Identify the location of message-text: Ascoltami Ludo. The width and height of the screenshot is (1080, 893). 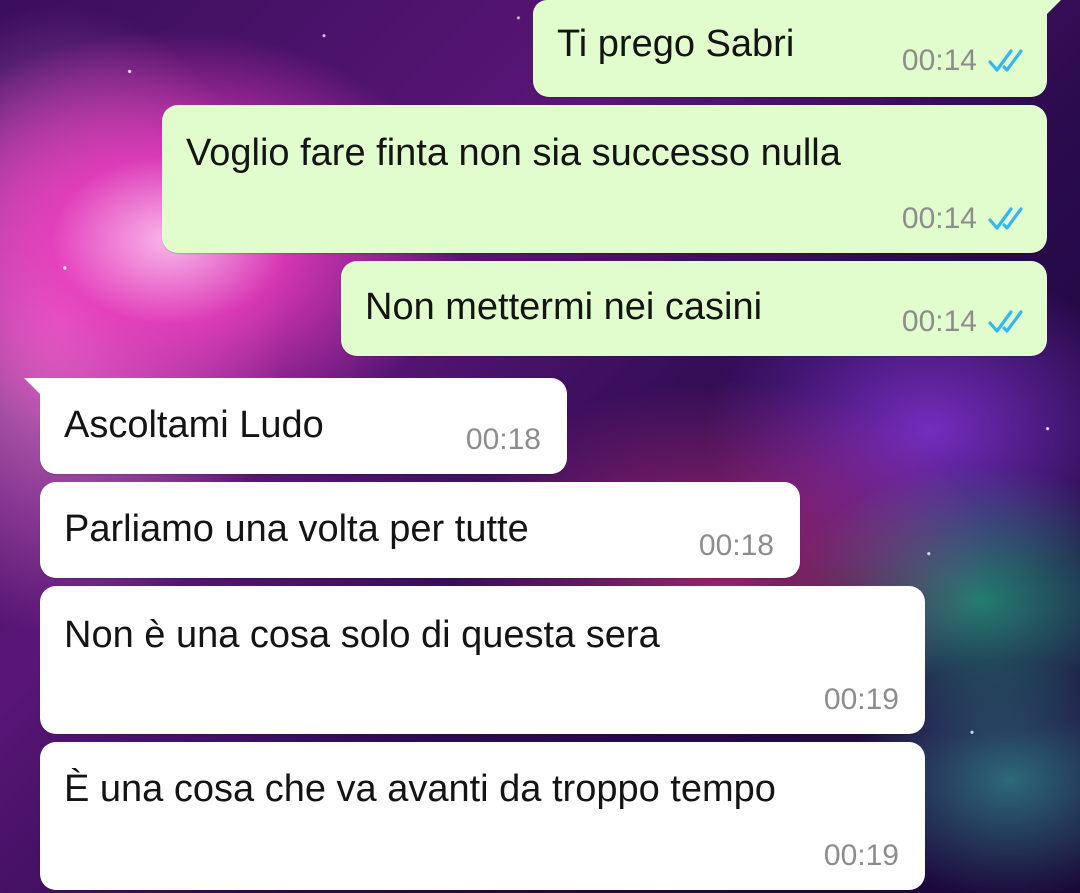
(194, 425).